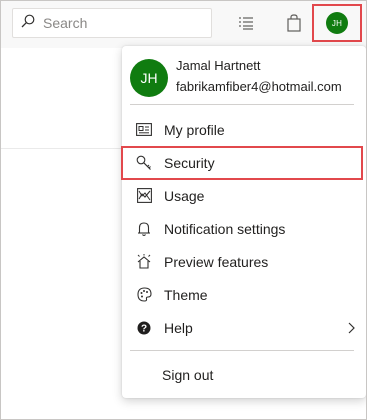 The width and height of the screenshot is (367, 420). I want to click on id-card-icon, so click(144, 130).